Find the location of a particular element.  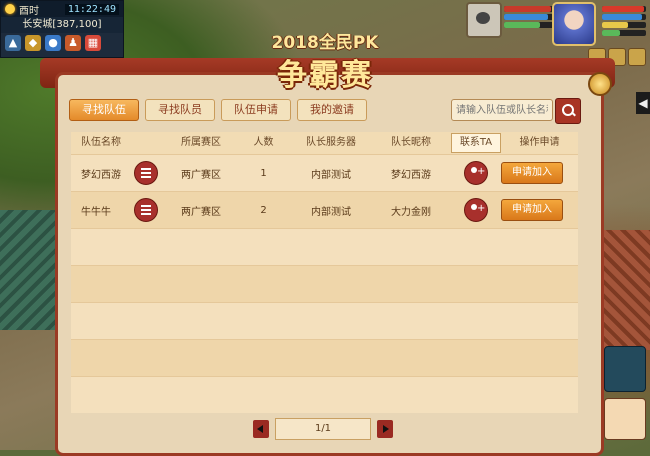

player-exp-bar is located at coordinates (624, 33).